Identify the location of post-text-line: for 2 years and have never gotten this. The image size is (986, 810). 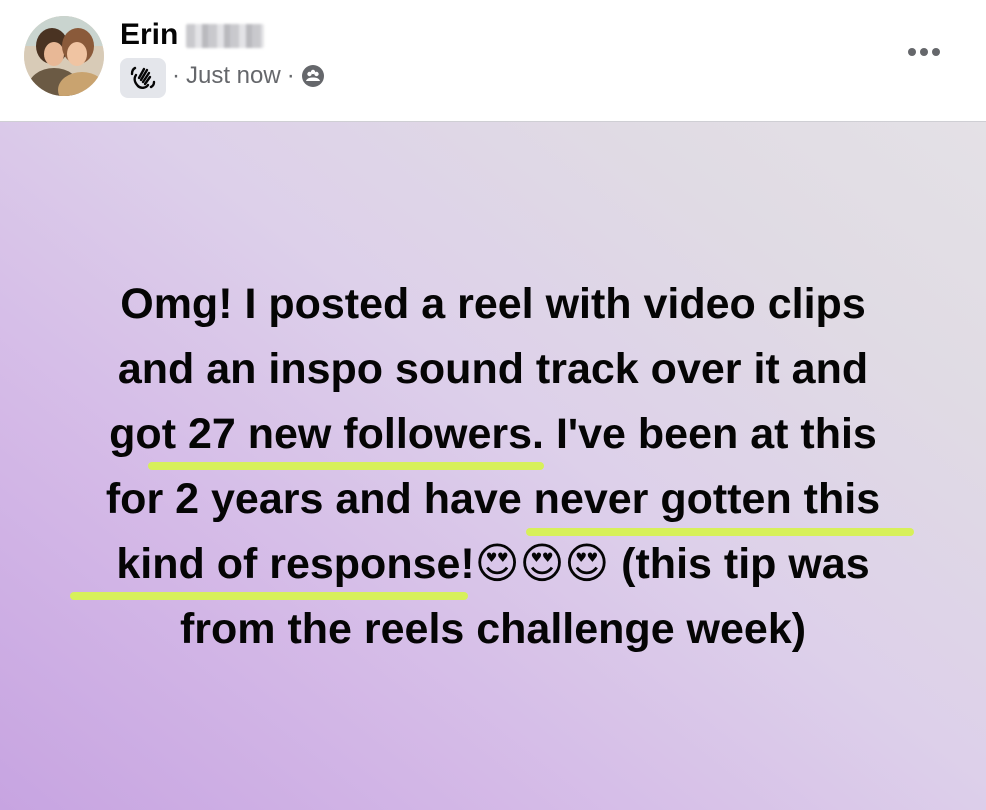
(493, 499).